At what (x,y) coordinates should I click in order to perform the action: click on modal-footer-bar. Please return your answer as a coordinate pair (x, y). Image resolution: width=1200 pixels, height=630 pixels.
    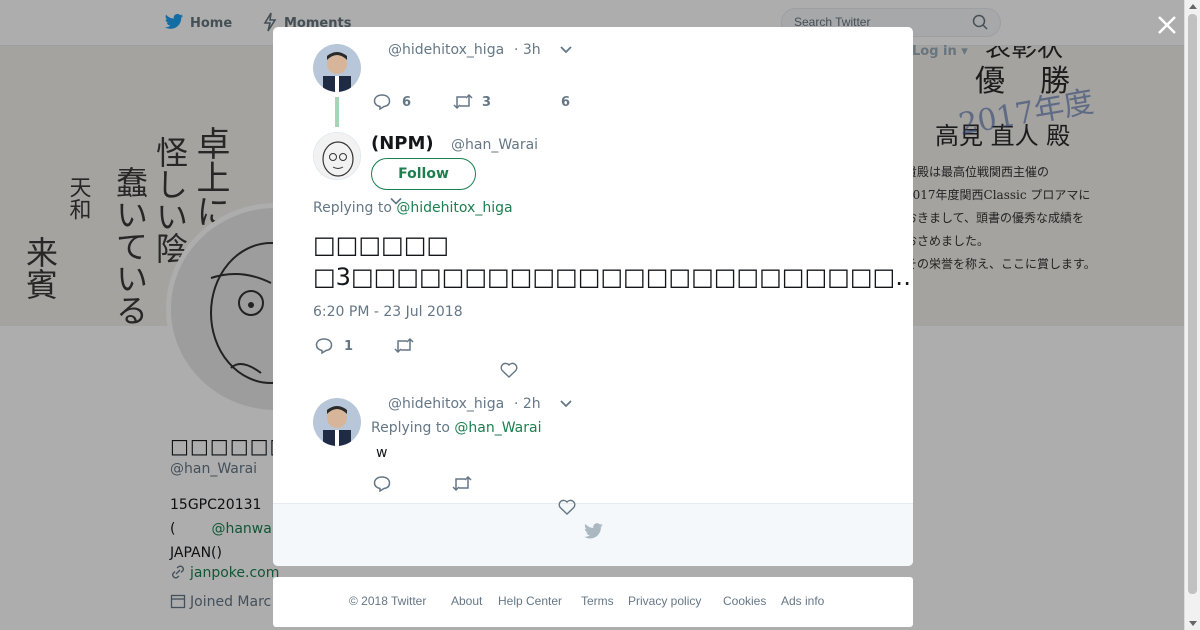
    Looking at the image, I should click on (593, 532).